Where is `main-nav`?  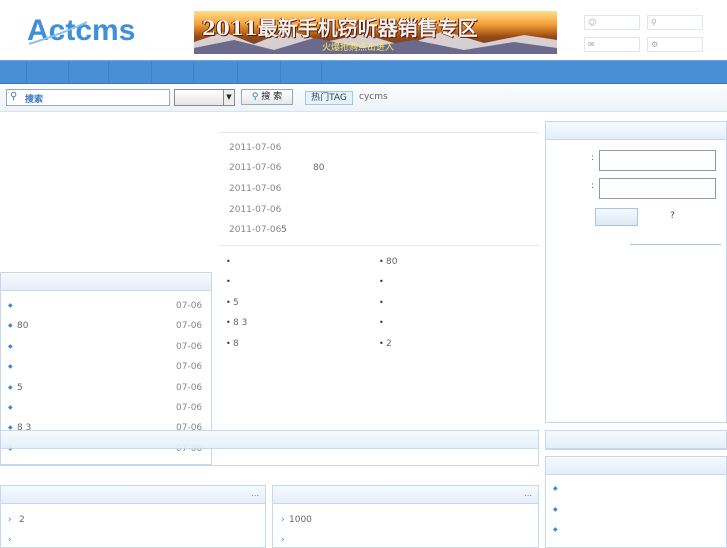 main-nav is located at coordinates (363, 72).